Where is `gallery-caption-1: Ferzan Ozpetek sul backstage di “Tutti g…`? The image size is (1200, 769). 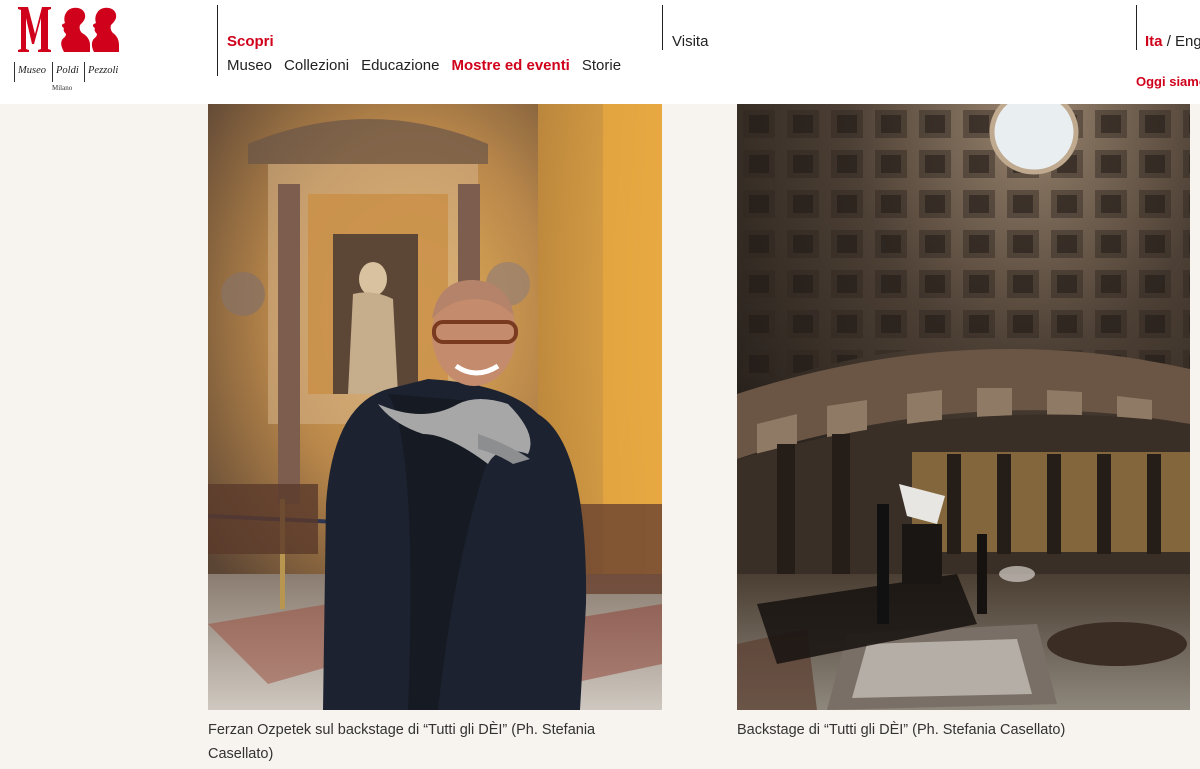
gallery-caption-1: Ferzan Ozpetek sul backstage di “Tutti g… is located at coordinates (402, 742).